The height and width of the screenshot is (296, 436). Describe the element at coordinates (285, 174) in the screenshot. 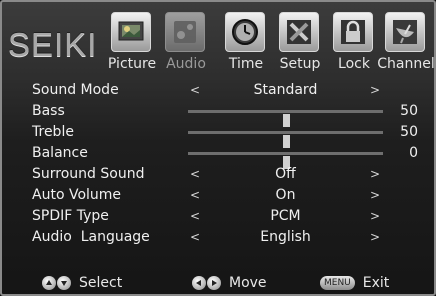

I see `row-value: Off` at that location.